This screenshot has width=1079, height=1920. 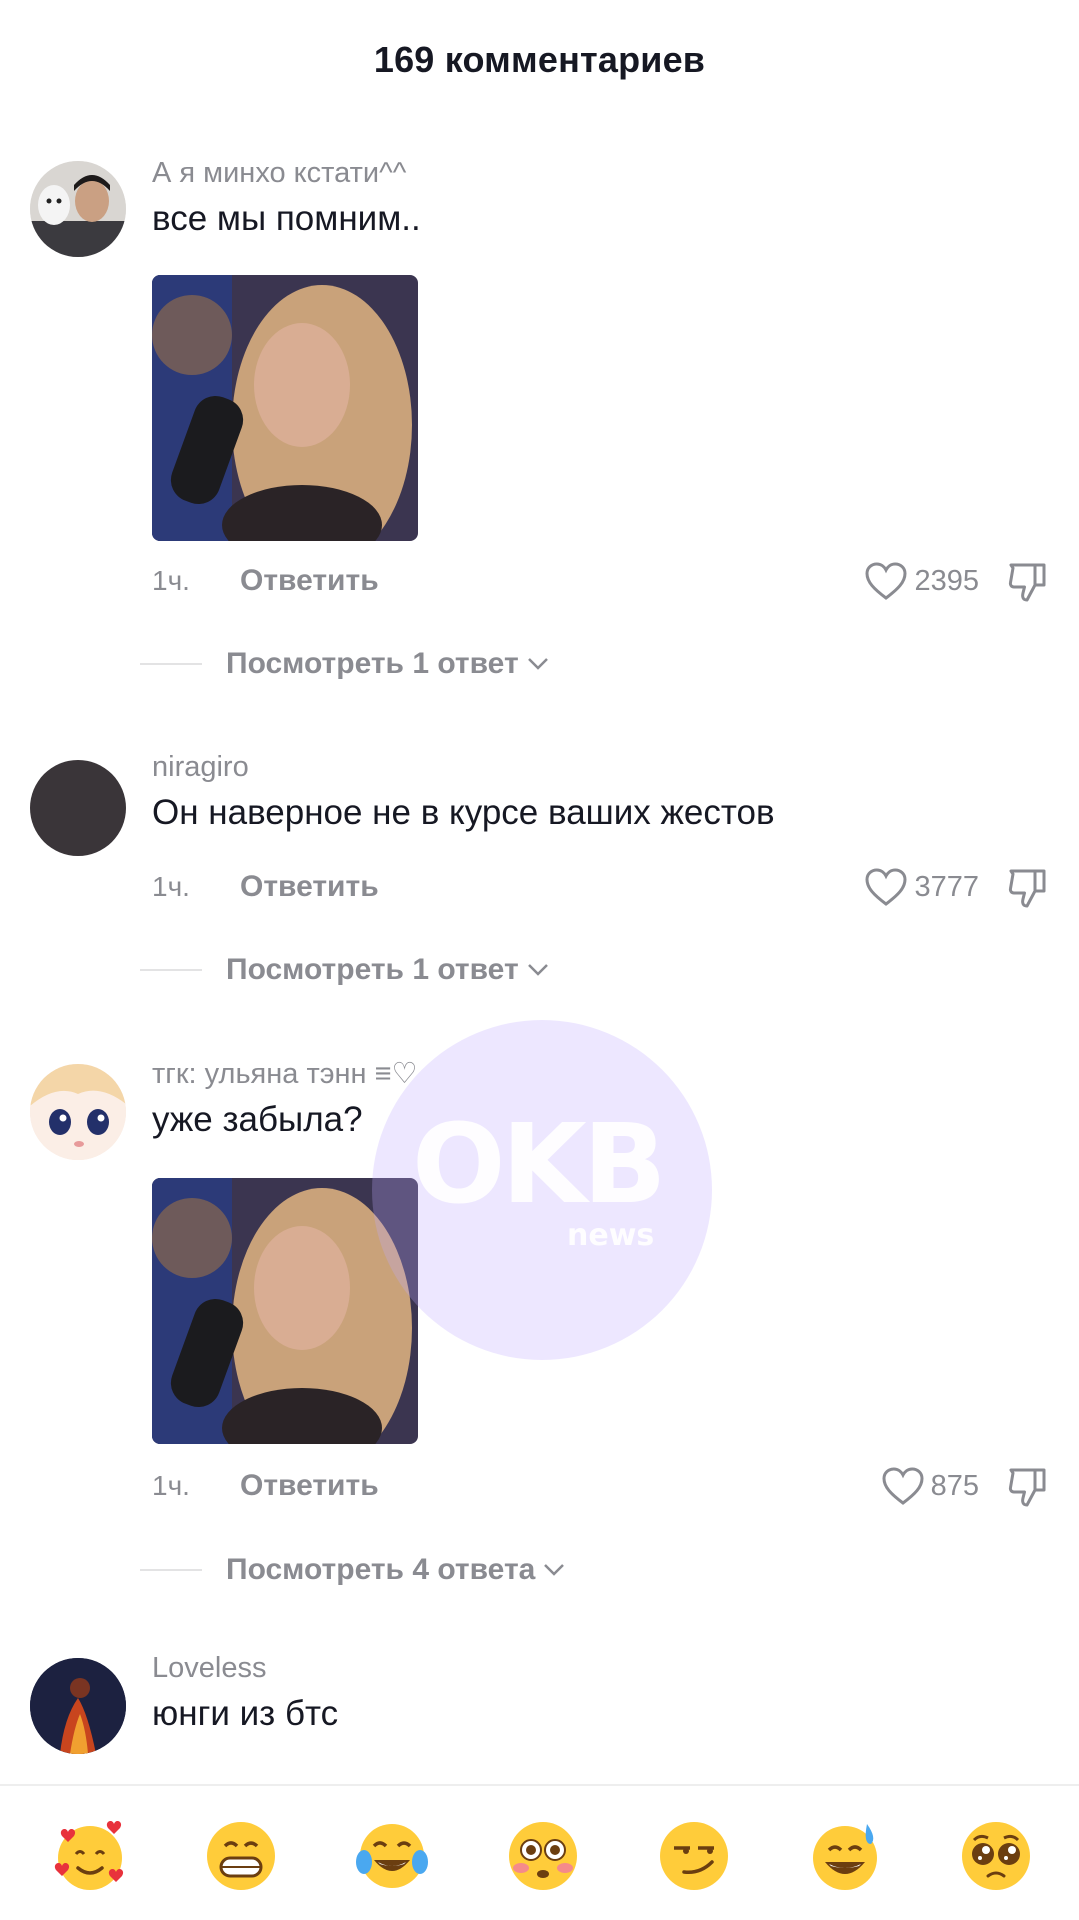 I want to click on pleading-face-icon, so click(x=996, y=1856).